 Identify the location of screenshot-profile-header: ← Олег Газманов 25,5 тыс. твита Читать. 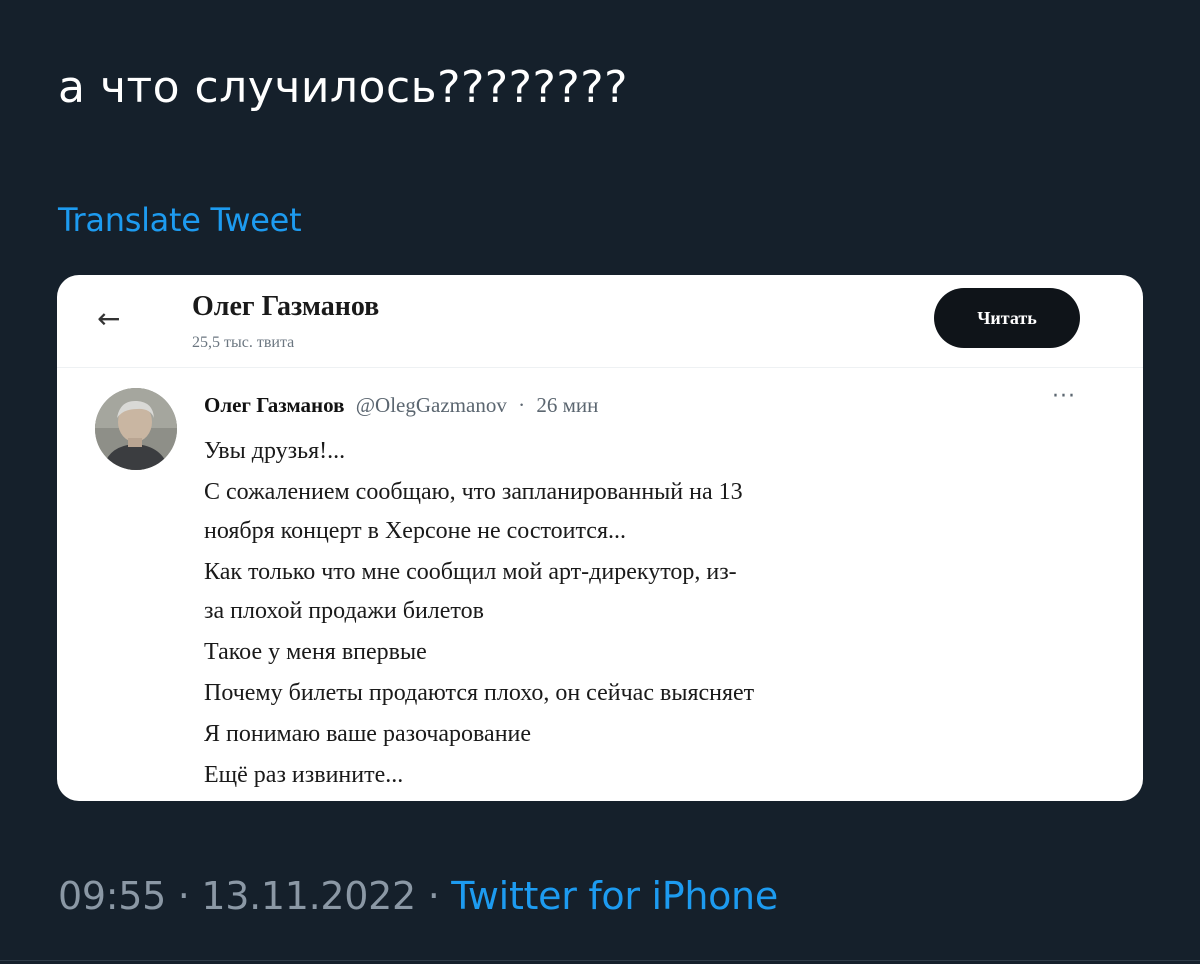
(600, 321).